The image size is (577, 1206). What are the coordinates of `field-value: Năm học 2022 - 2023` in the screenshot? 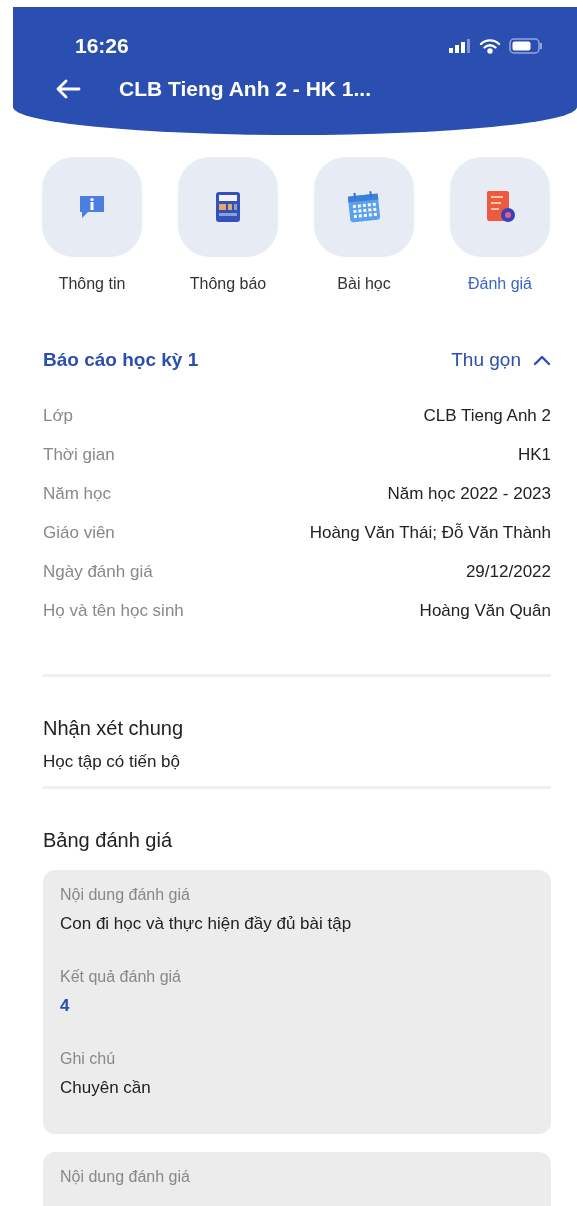 It's located at (469, 494).